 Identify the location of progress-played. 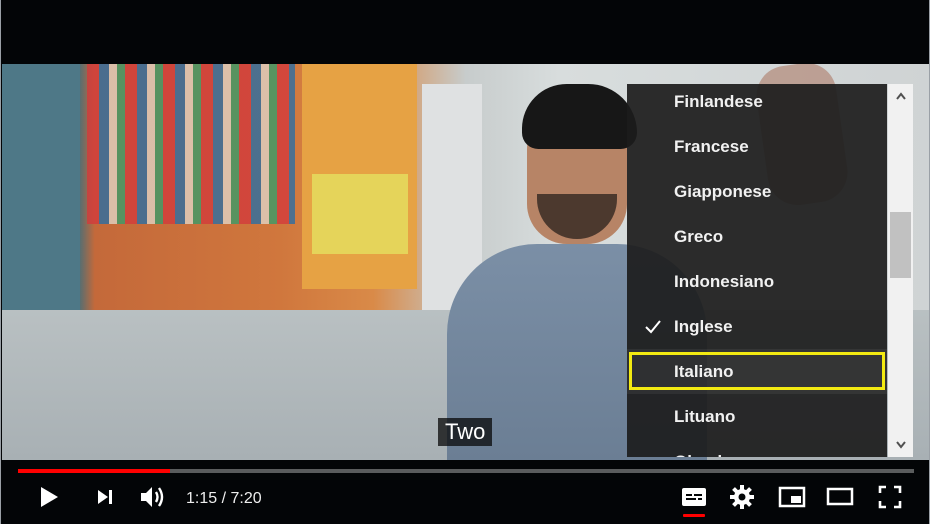
(94, 471).